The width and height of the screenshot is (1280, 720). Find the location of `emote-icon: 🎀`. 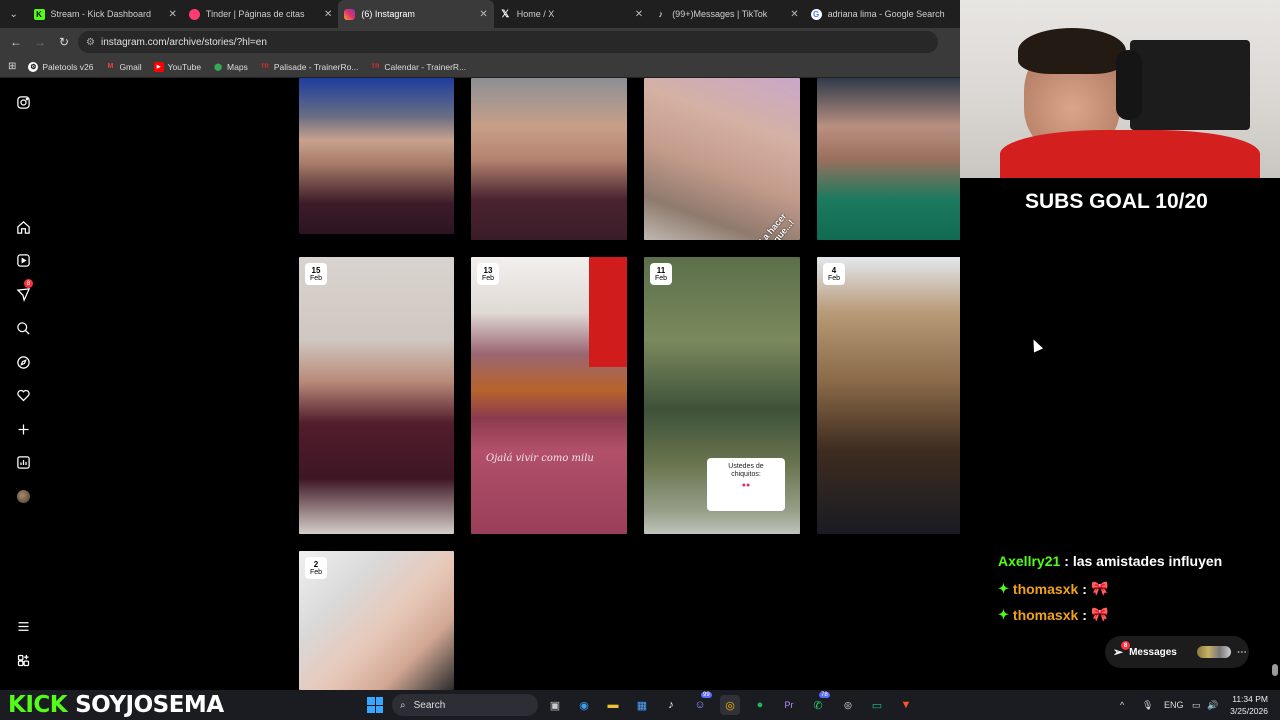

emote-icon: 🎀 is located at coordinates (1099, 588).